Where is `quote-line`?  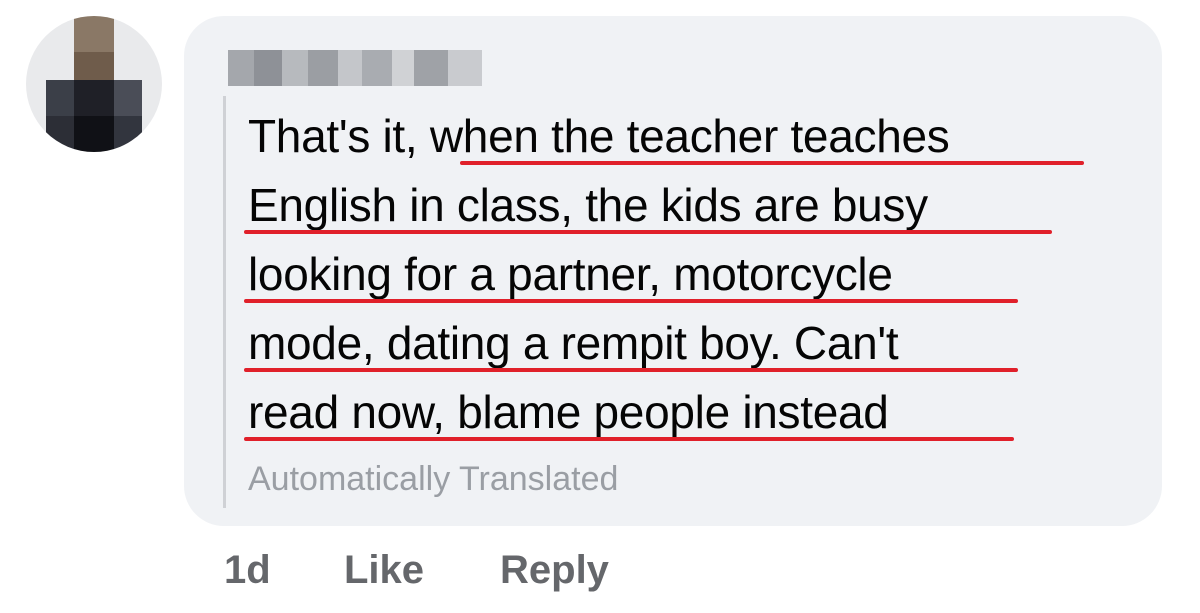
quote-line is located at coordinates (224, 302).